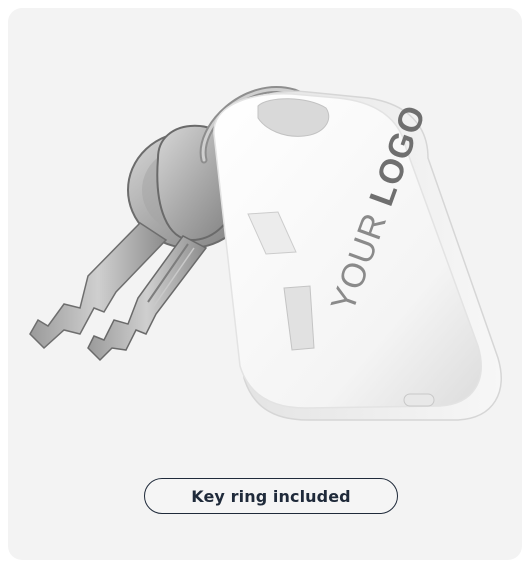 This screenshot has height=568, width=530. I want to click on port-opening, so click(419, 400).